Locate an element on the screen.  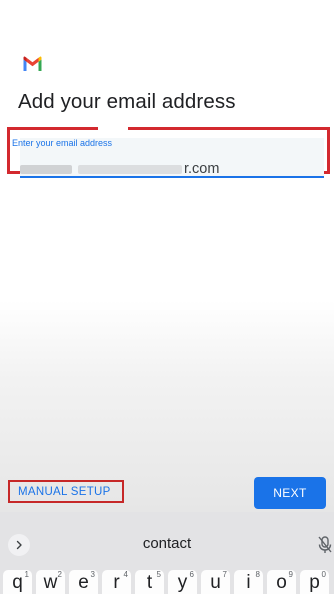
suggestion-bar: contact is located at coordinates (167, 537).